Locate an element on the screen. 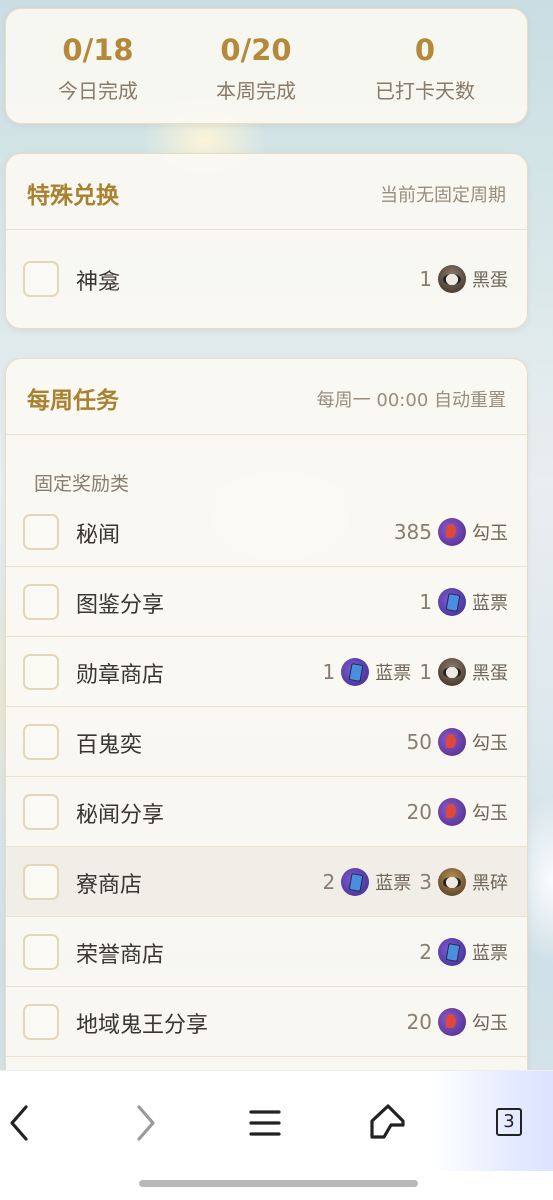 Image resolution: width=553 pixels, height=1200 pixels. stat-today: 0/18 今日完成 is located at coordinates (98, 66).